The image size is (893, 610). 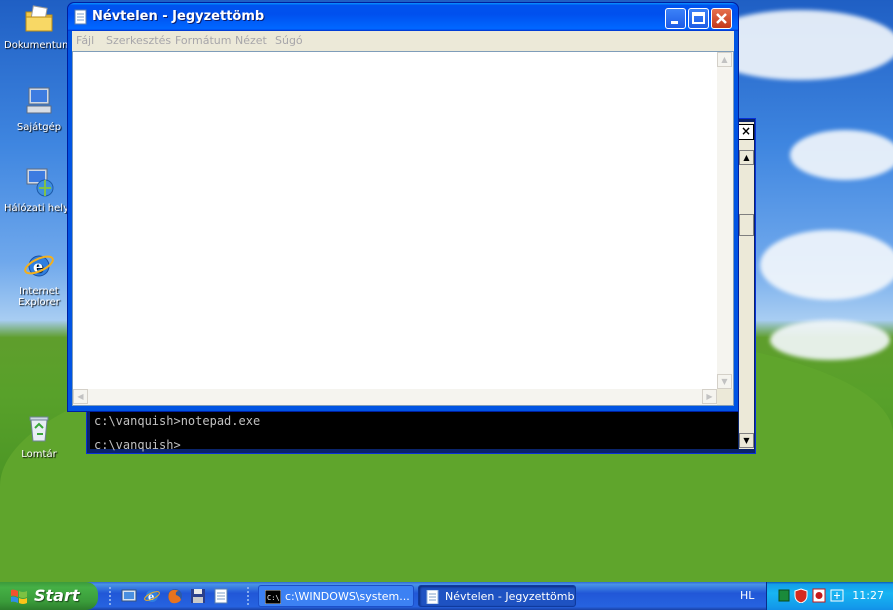 I want to click on svg-text: C:\, so click(x=273, y=598).